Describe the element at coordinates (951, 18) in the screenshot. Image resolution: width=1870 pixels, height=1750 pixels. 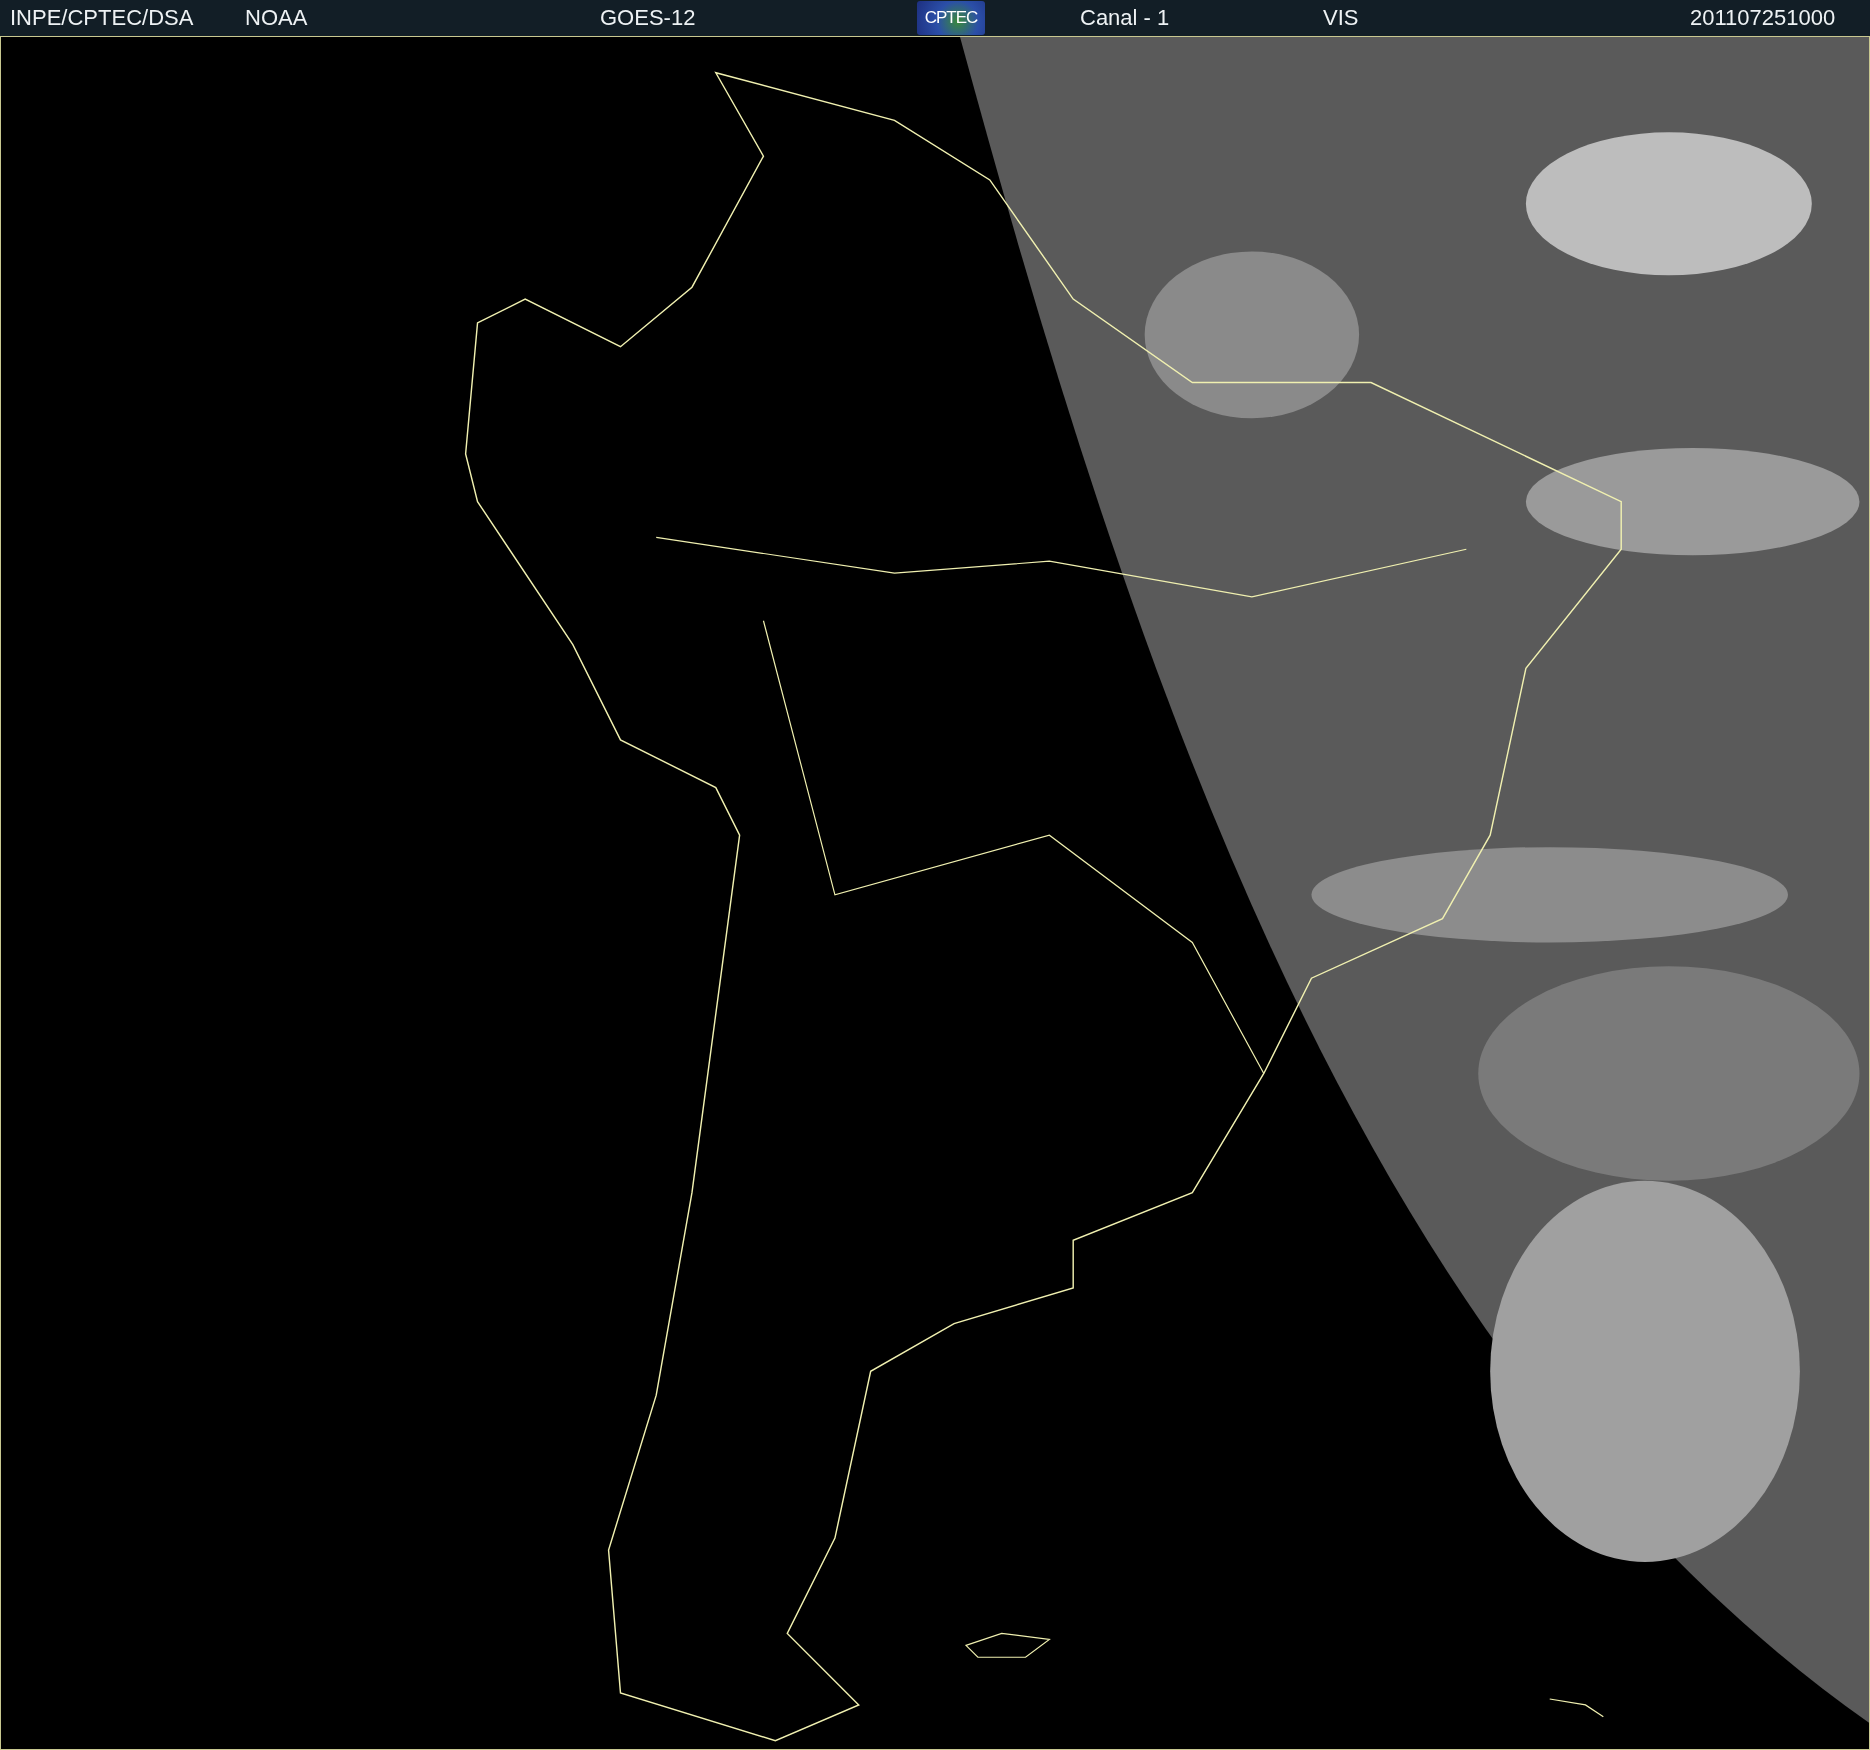
I see `logo: CPTEC` at that location.